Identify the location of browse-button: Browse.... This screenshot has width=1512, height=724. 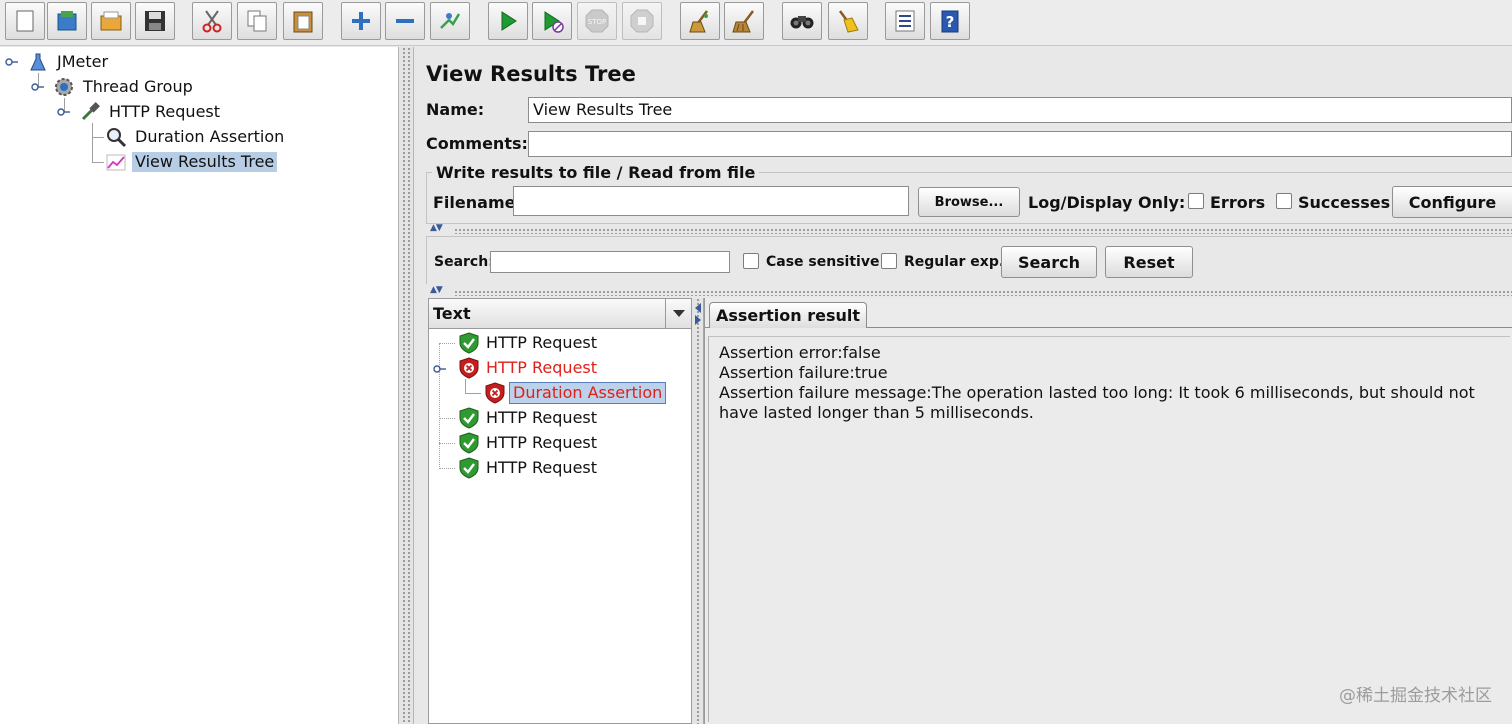
(969, 202).